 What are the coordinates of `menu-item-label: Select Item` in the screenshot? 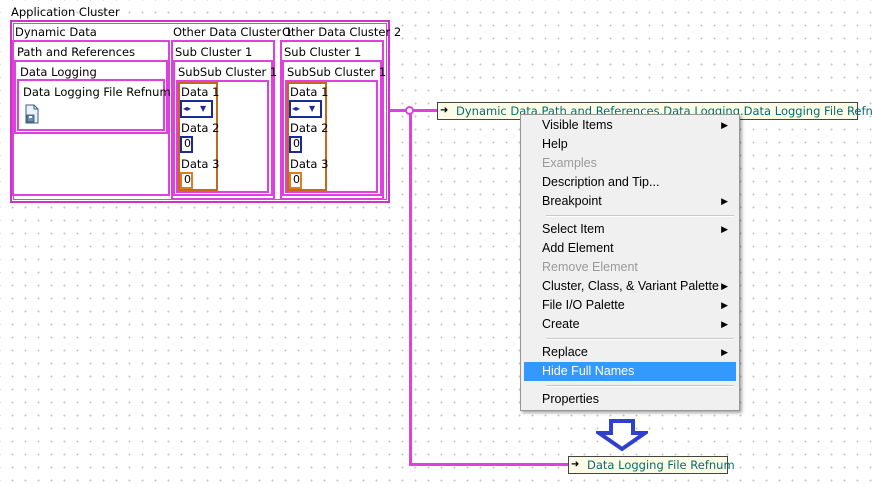 It's located at (573, 229).